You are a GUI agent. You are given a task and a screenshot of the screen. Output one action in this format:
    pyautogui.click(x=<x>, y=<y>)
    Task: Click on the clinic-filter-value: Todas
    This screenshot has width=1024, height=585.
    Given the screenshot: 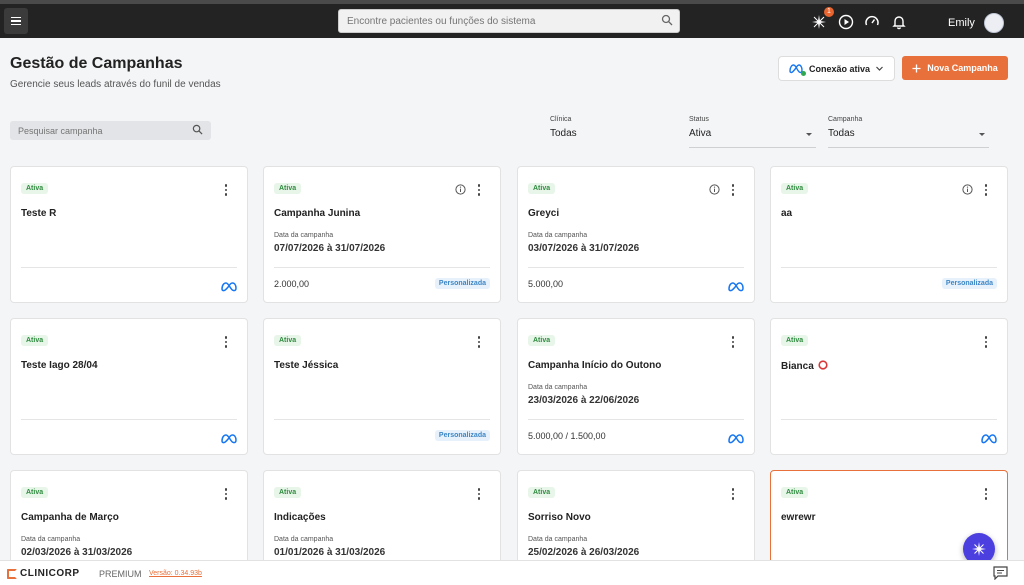 What is the action you would take?
    pyautogui.click(x=563, y=133)
    